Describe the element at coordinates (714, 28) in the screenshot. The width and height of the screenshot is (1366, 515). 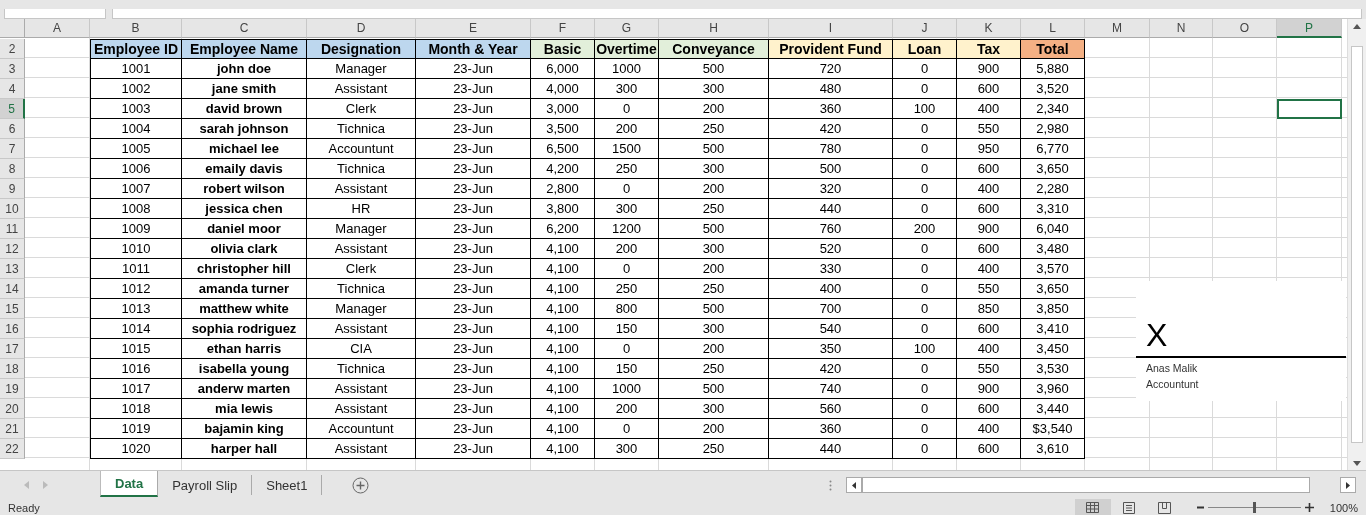
I see `column-header: H` at that location.